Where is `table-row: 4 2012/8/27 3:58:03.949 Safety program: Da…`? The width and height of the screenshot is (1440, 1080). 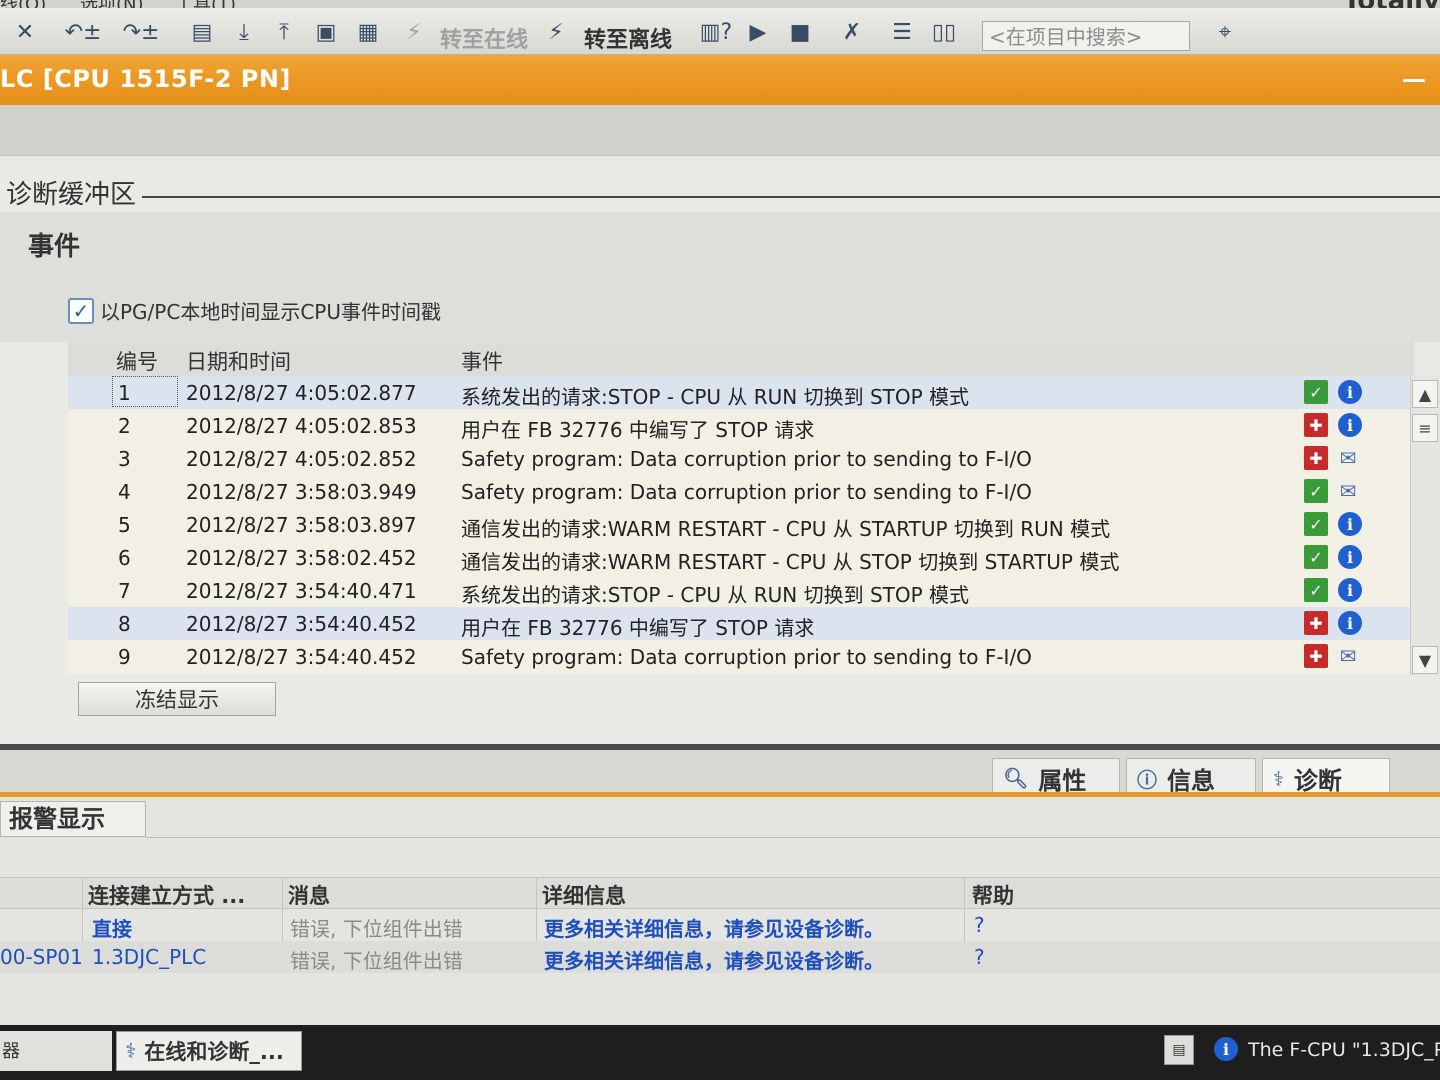
table-row: 4 2012/8/27 3:58:03.949 Safety program: Da… is located at coordinates (741, 491).